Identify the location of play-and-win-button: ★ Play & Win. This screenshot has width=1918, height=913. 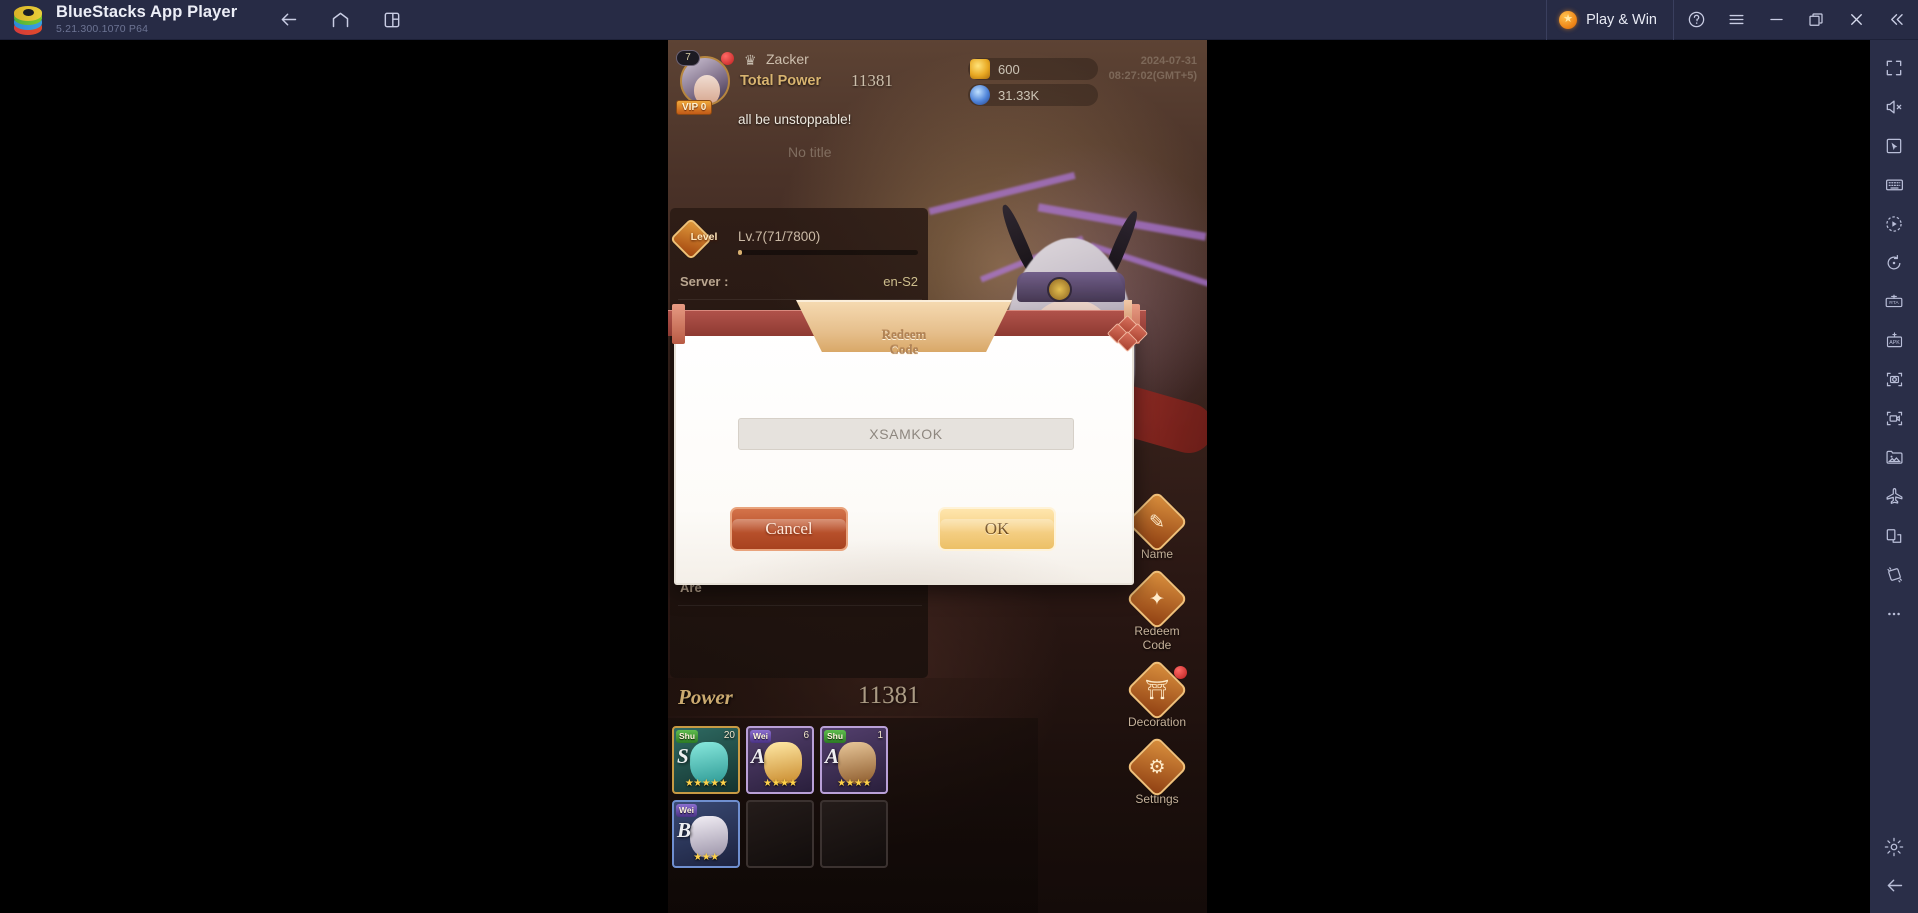
(1609, 20).